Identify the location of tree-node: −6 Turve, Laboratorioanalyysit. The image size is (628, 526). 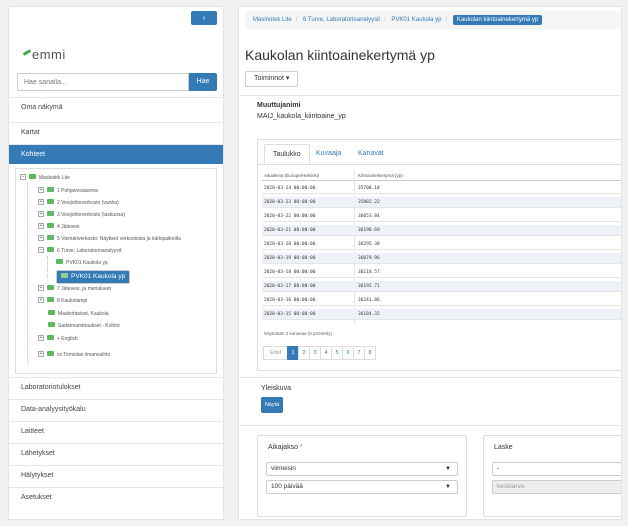
(79, 251).